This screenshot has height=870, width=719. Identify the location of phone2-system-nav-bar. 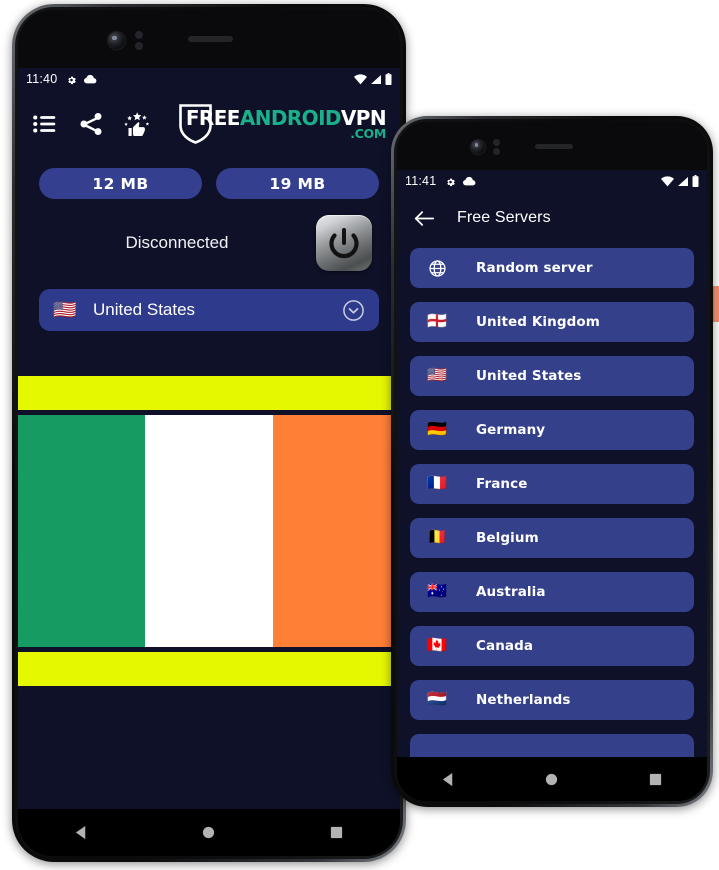
(552, 779).